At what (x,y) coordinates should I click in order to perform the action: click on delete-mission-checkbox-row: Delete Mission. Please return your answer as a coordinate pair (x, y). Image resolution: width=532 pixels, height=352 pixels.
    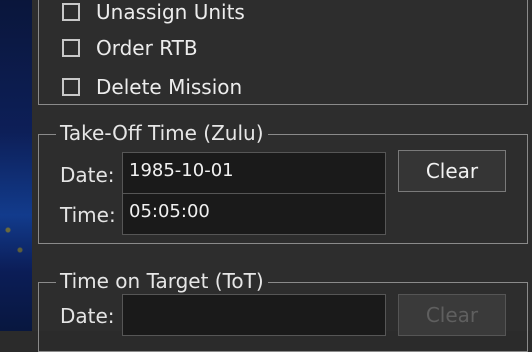
    Looking at the image, I should click on (152, 87).